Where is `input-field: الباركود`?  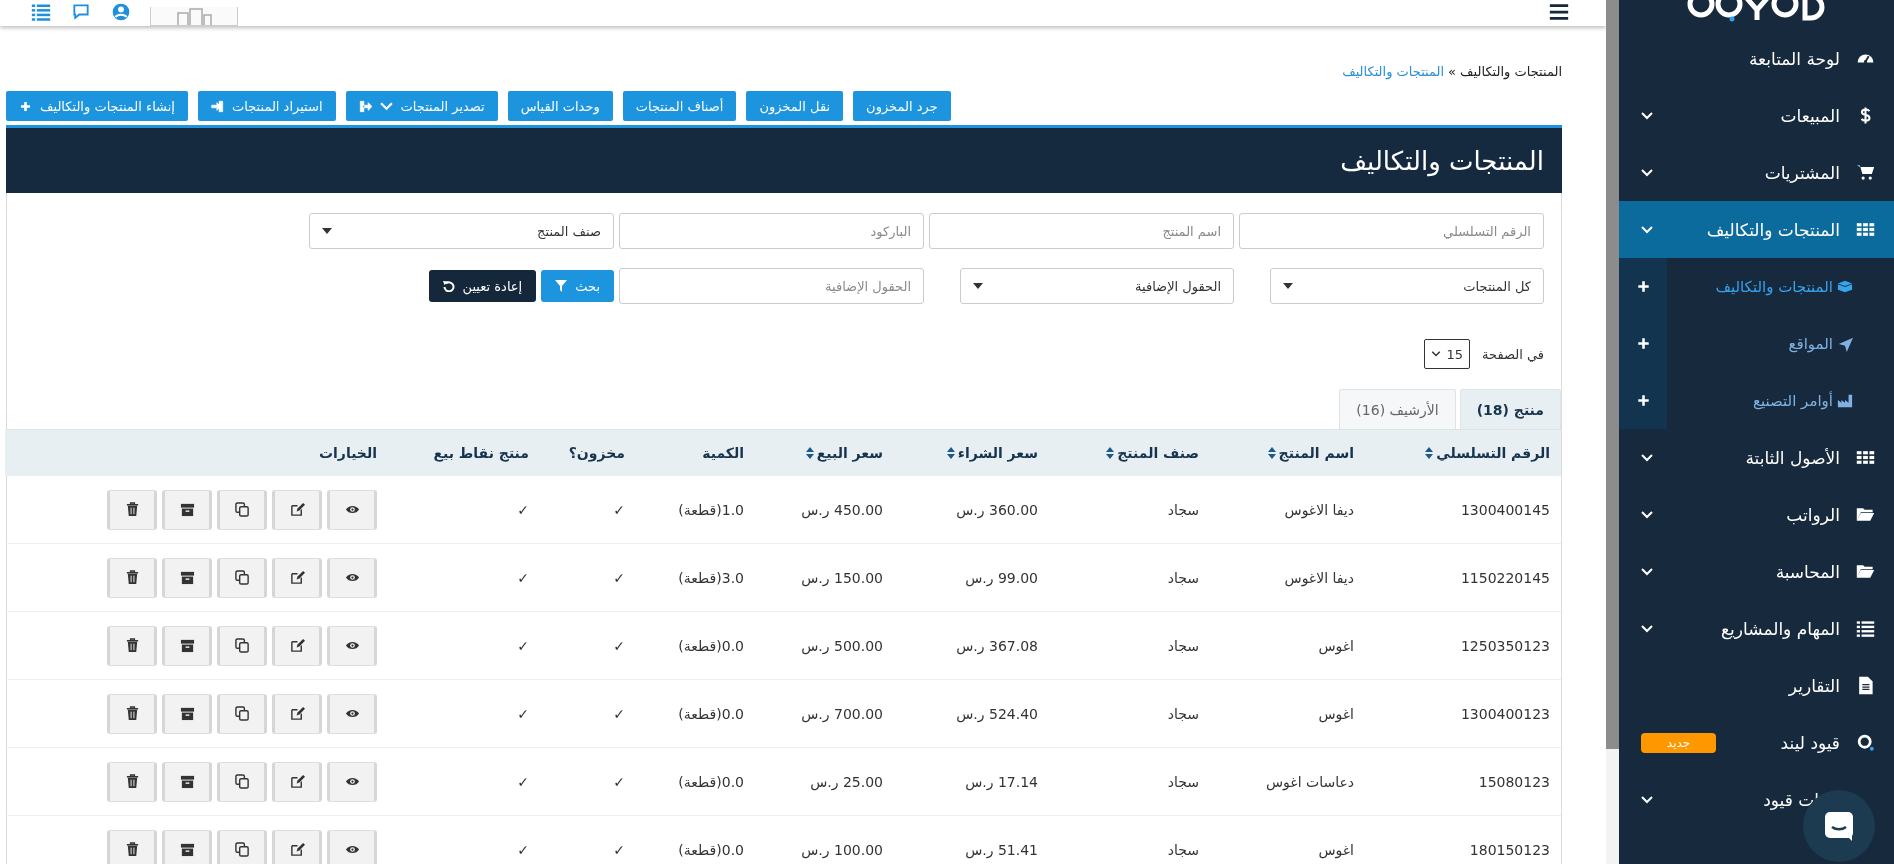
input-field: الباركود is located at coordinates (771, 231).